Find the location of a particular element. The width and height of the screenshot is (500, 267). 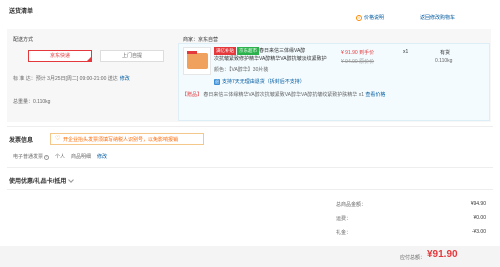

subsidy-badge: 满亿补贴 is located at coordinates (225, 51).